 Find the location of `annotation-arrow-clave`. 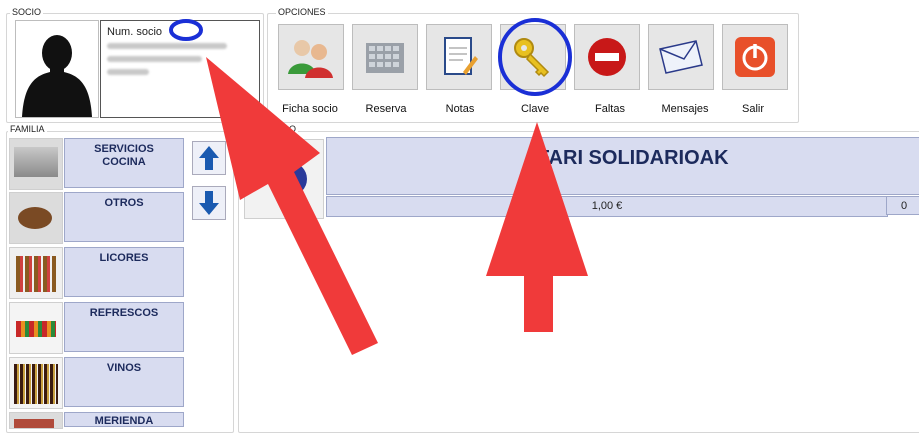

annotation-arrow-clave is located at coordinates (537, 227).